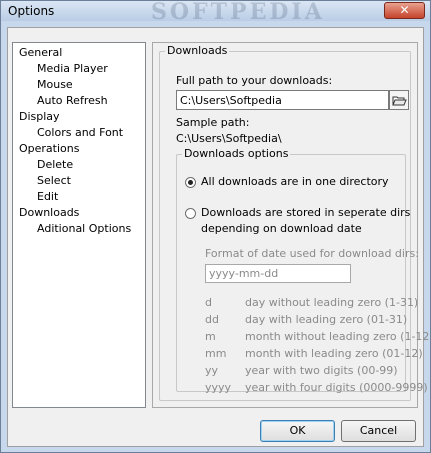 Image resolution: width=431 pixels, height=453 pixels. What do you see at coordinates (212, 319) in the screenshot?
I see `format-code: dd` at bounding box center [212, 319].